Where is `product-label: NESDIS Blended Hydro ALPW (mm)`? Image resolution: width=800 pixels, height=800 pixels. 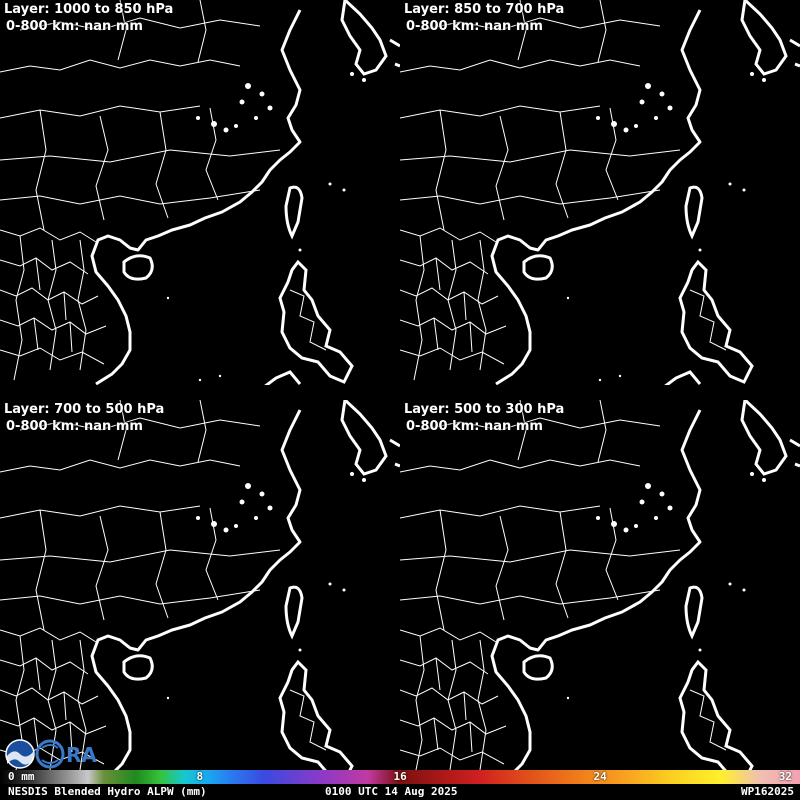
product-label: NESDIS Blended Hydro ALPW (mm) is located at coordinates (107, 791).